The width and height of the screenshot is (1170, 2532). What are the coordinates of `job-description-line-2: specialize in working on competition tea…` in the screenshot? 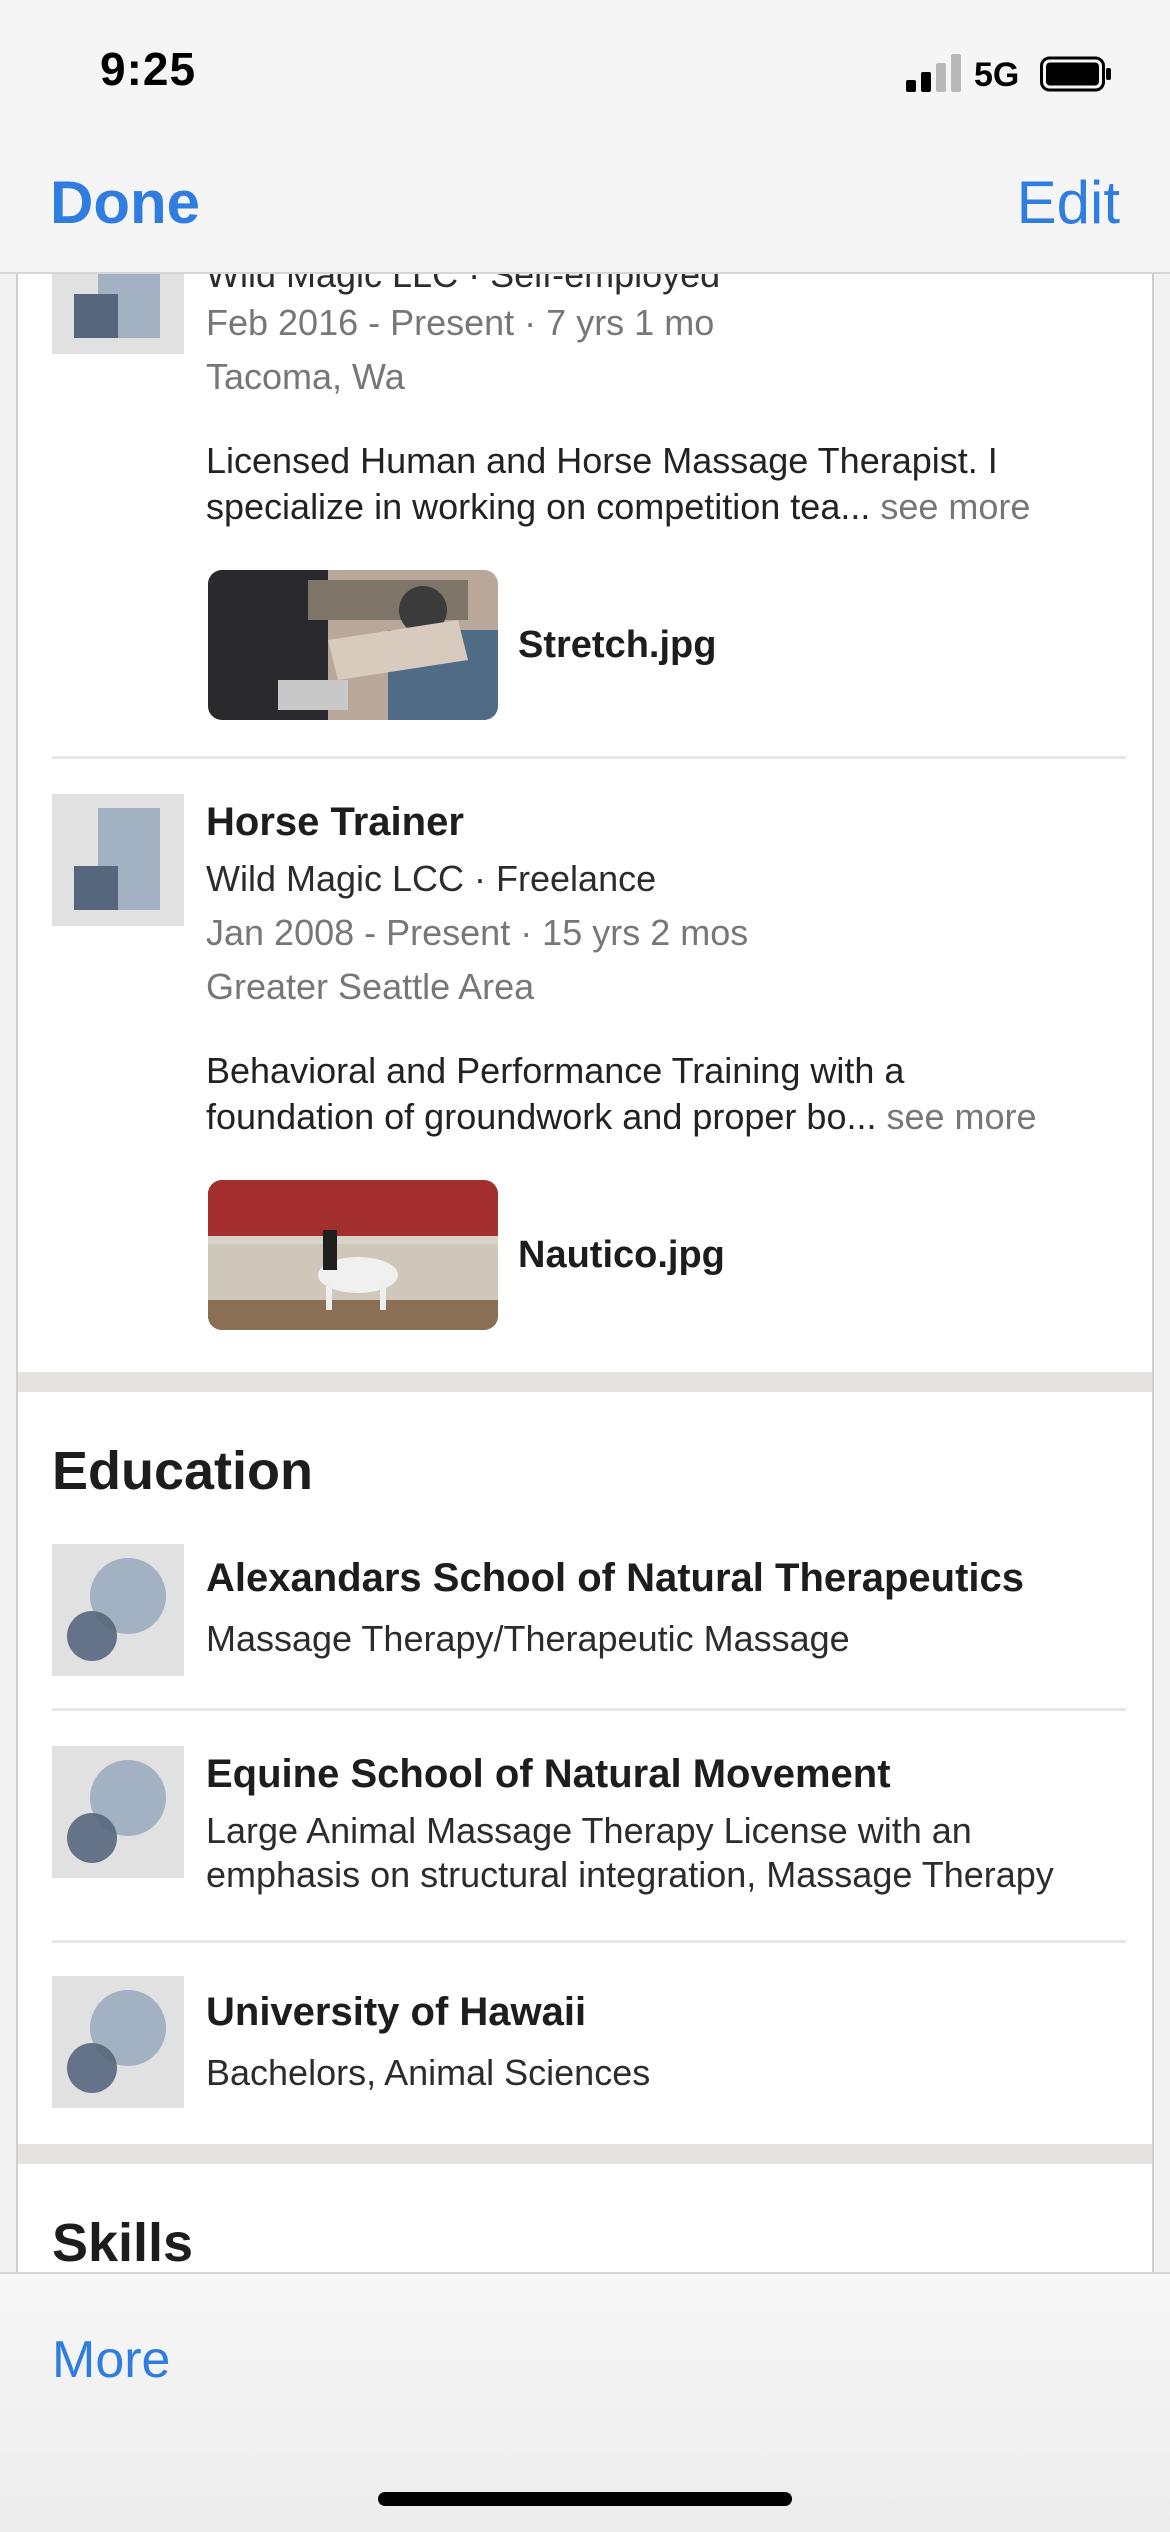 It's located at (618, 507).